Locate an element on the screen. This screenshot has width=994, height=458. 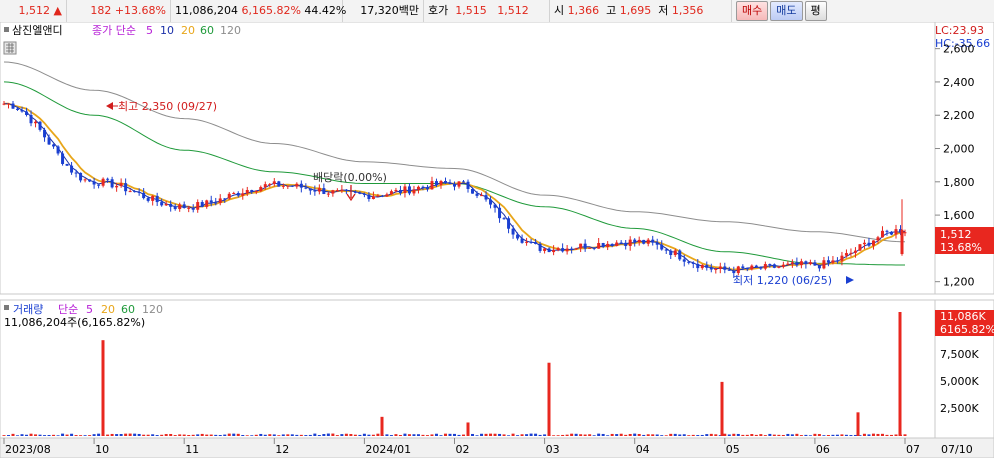
trade-amount: 17,320백만 is located at coordinates (383, 11).